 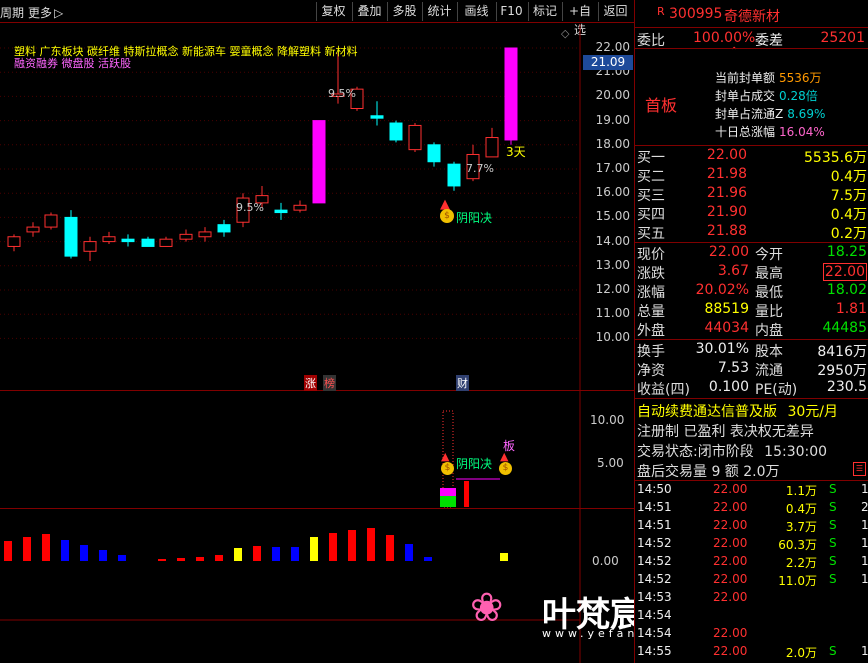 I want to click on quote-value-2: 44485, so click(x=844, y=328).